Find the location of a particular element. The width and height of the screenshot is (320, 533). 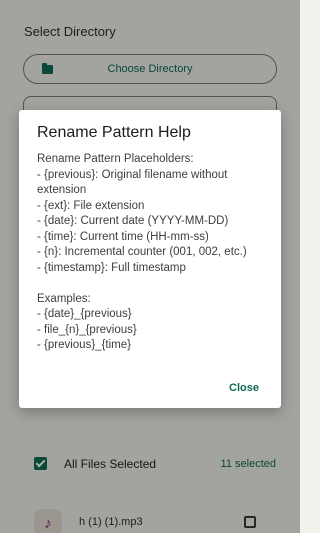

placeholder-line: - {time}: Current time (HH-mm-ss) is located at coordinates (123, 236).